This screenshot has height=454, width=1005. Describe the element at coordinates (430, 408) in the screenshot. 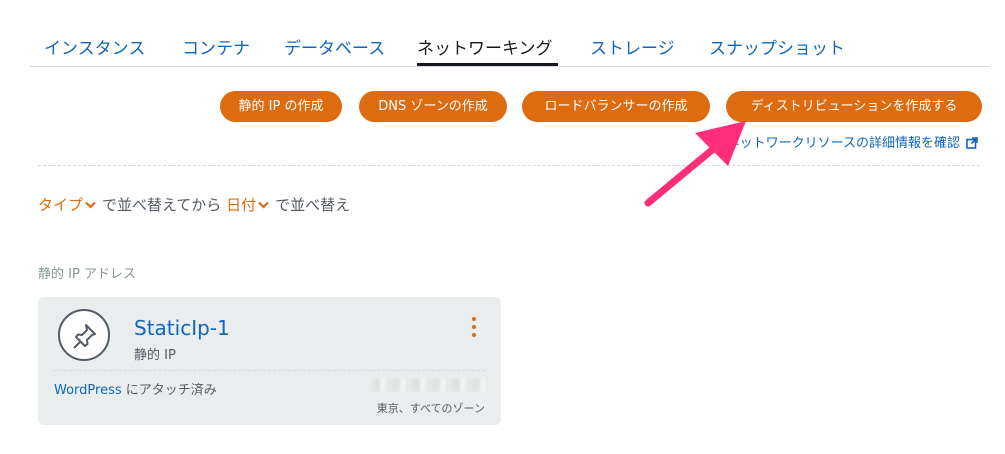

I see `static-ip-region: 東京、すべてのゾーン` at that location.